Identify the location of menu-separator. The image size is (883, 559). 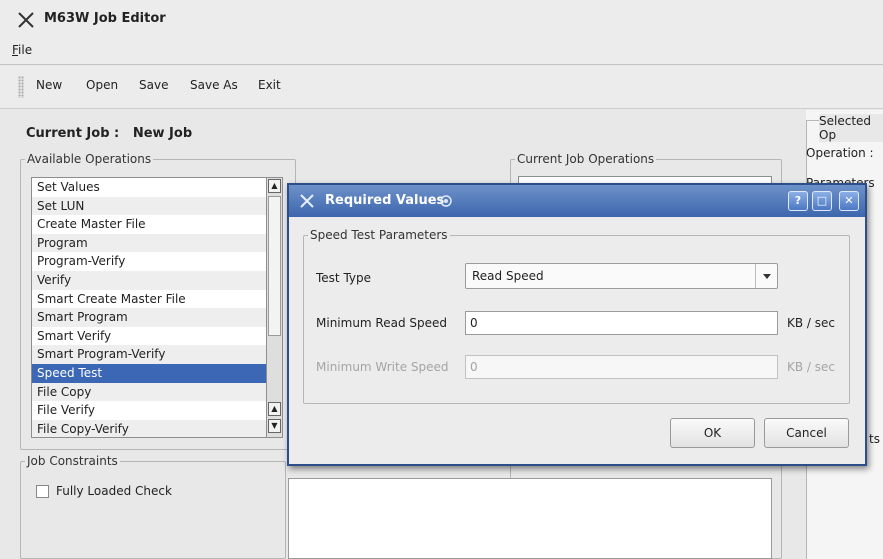
(441, 64).